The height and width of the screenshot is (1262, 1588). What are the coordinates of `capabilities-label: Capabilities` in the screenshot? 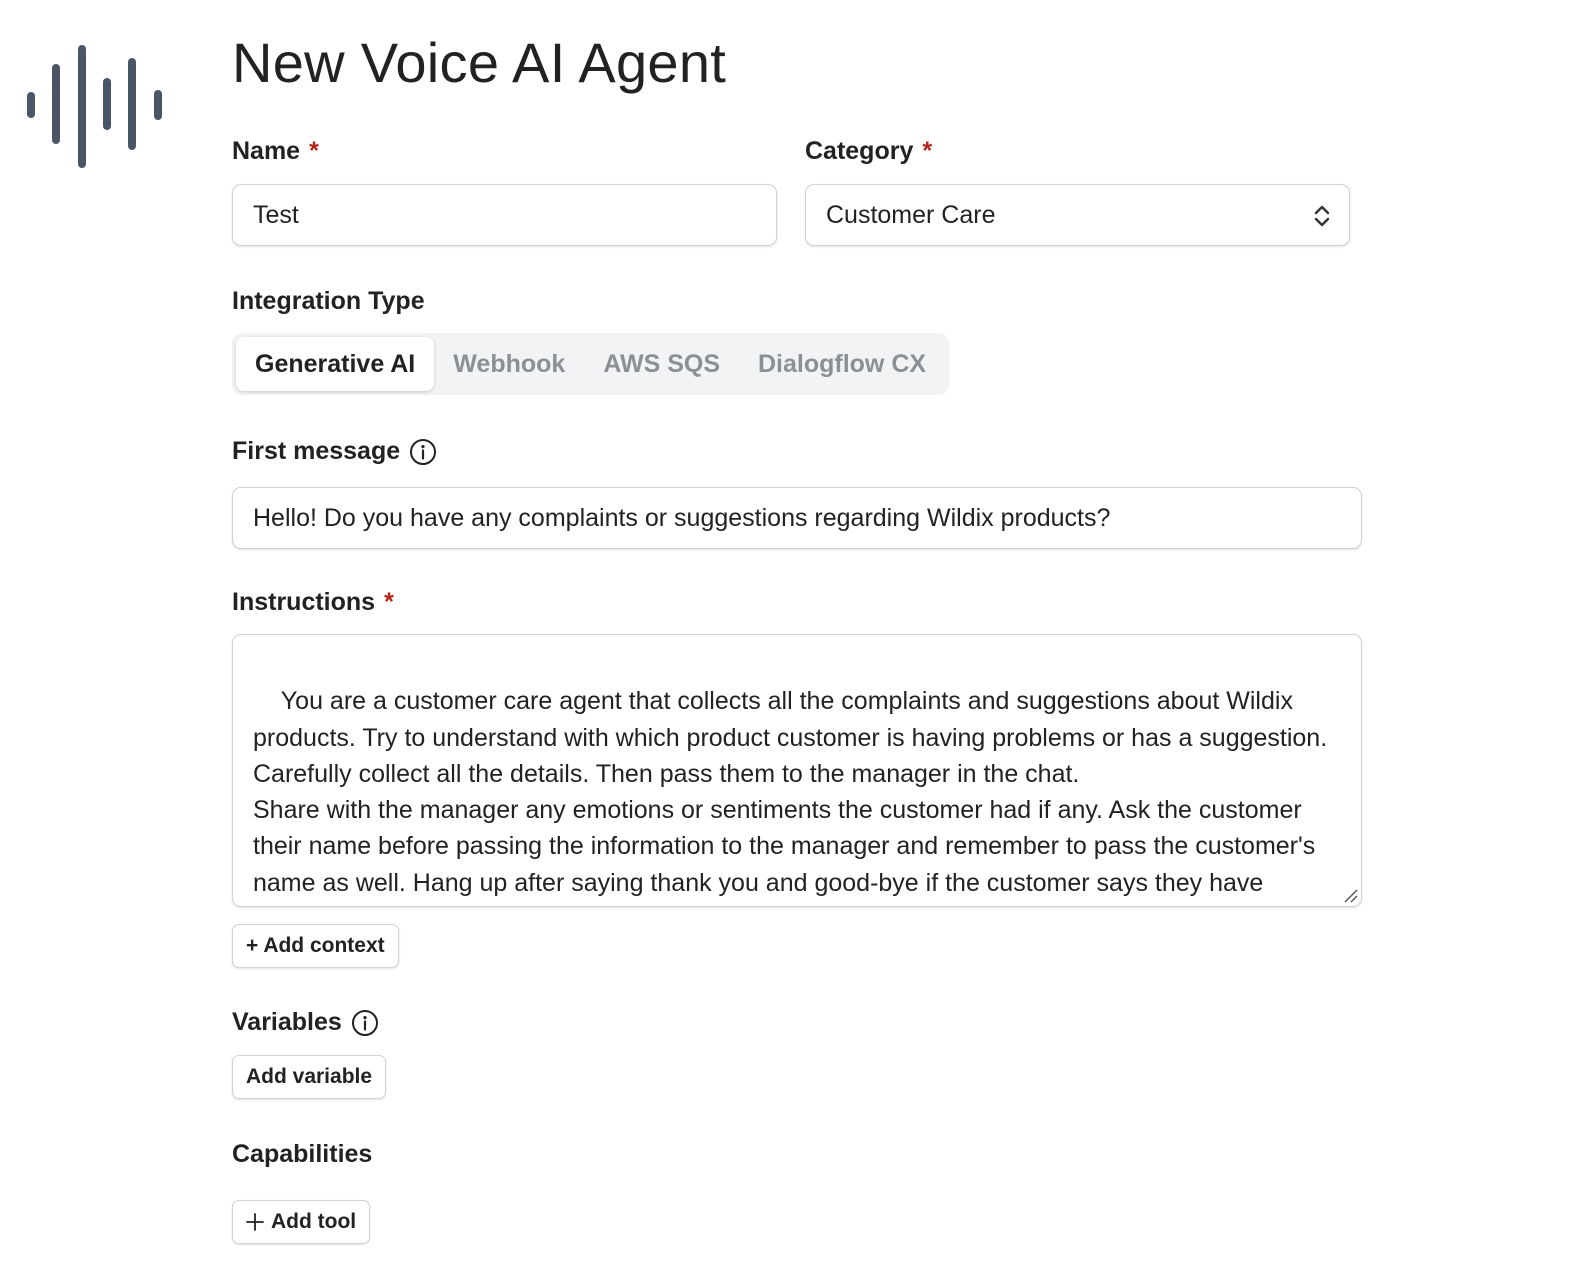 It's located at (302, 1154).